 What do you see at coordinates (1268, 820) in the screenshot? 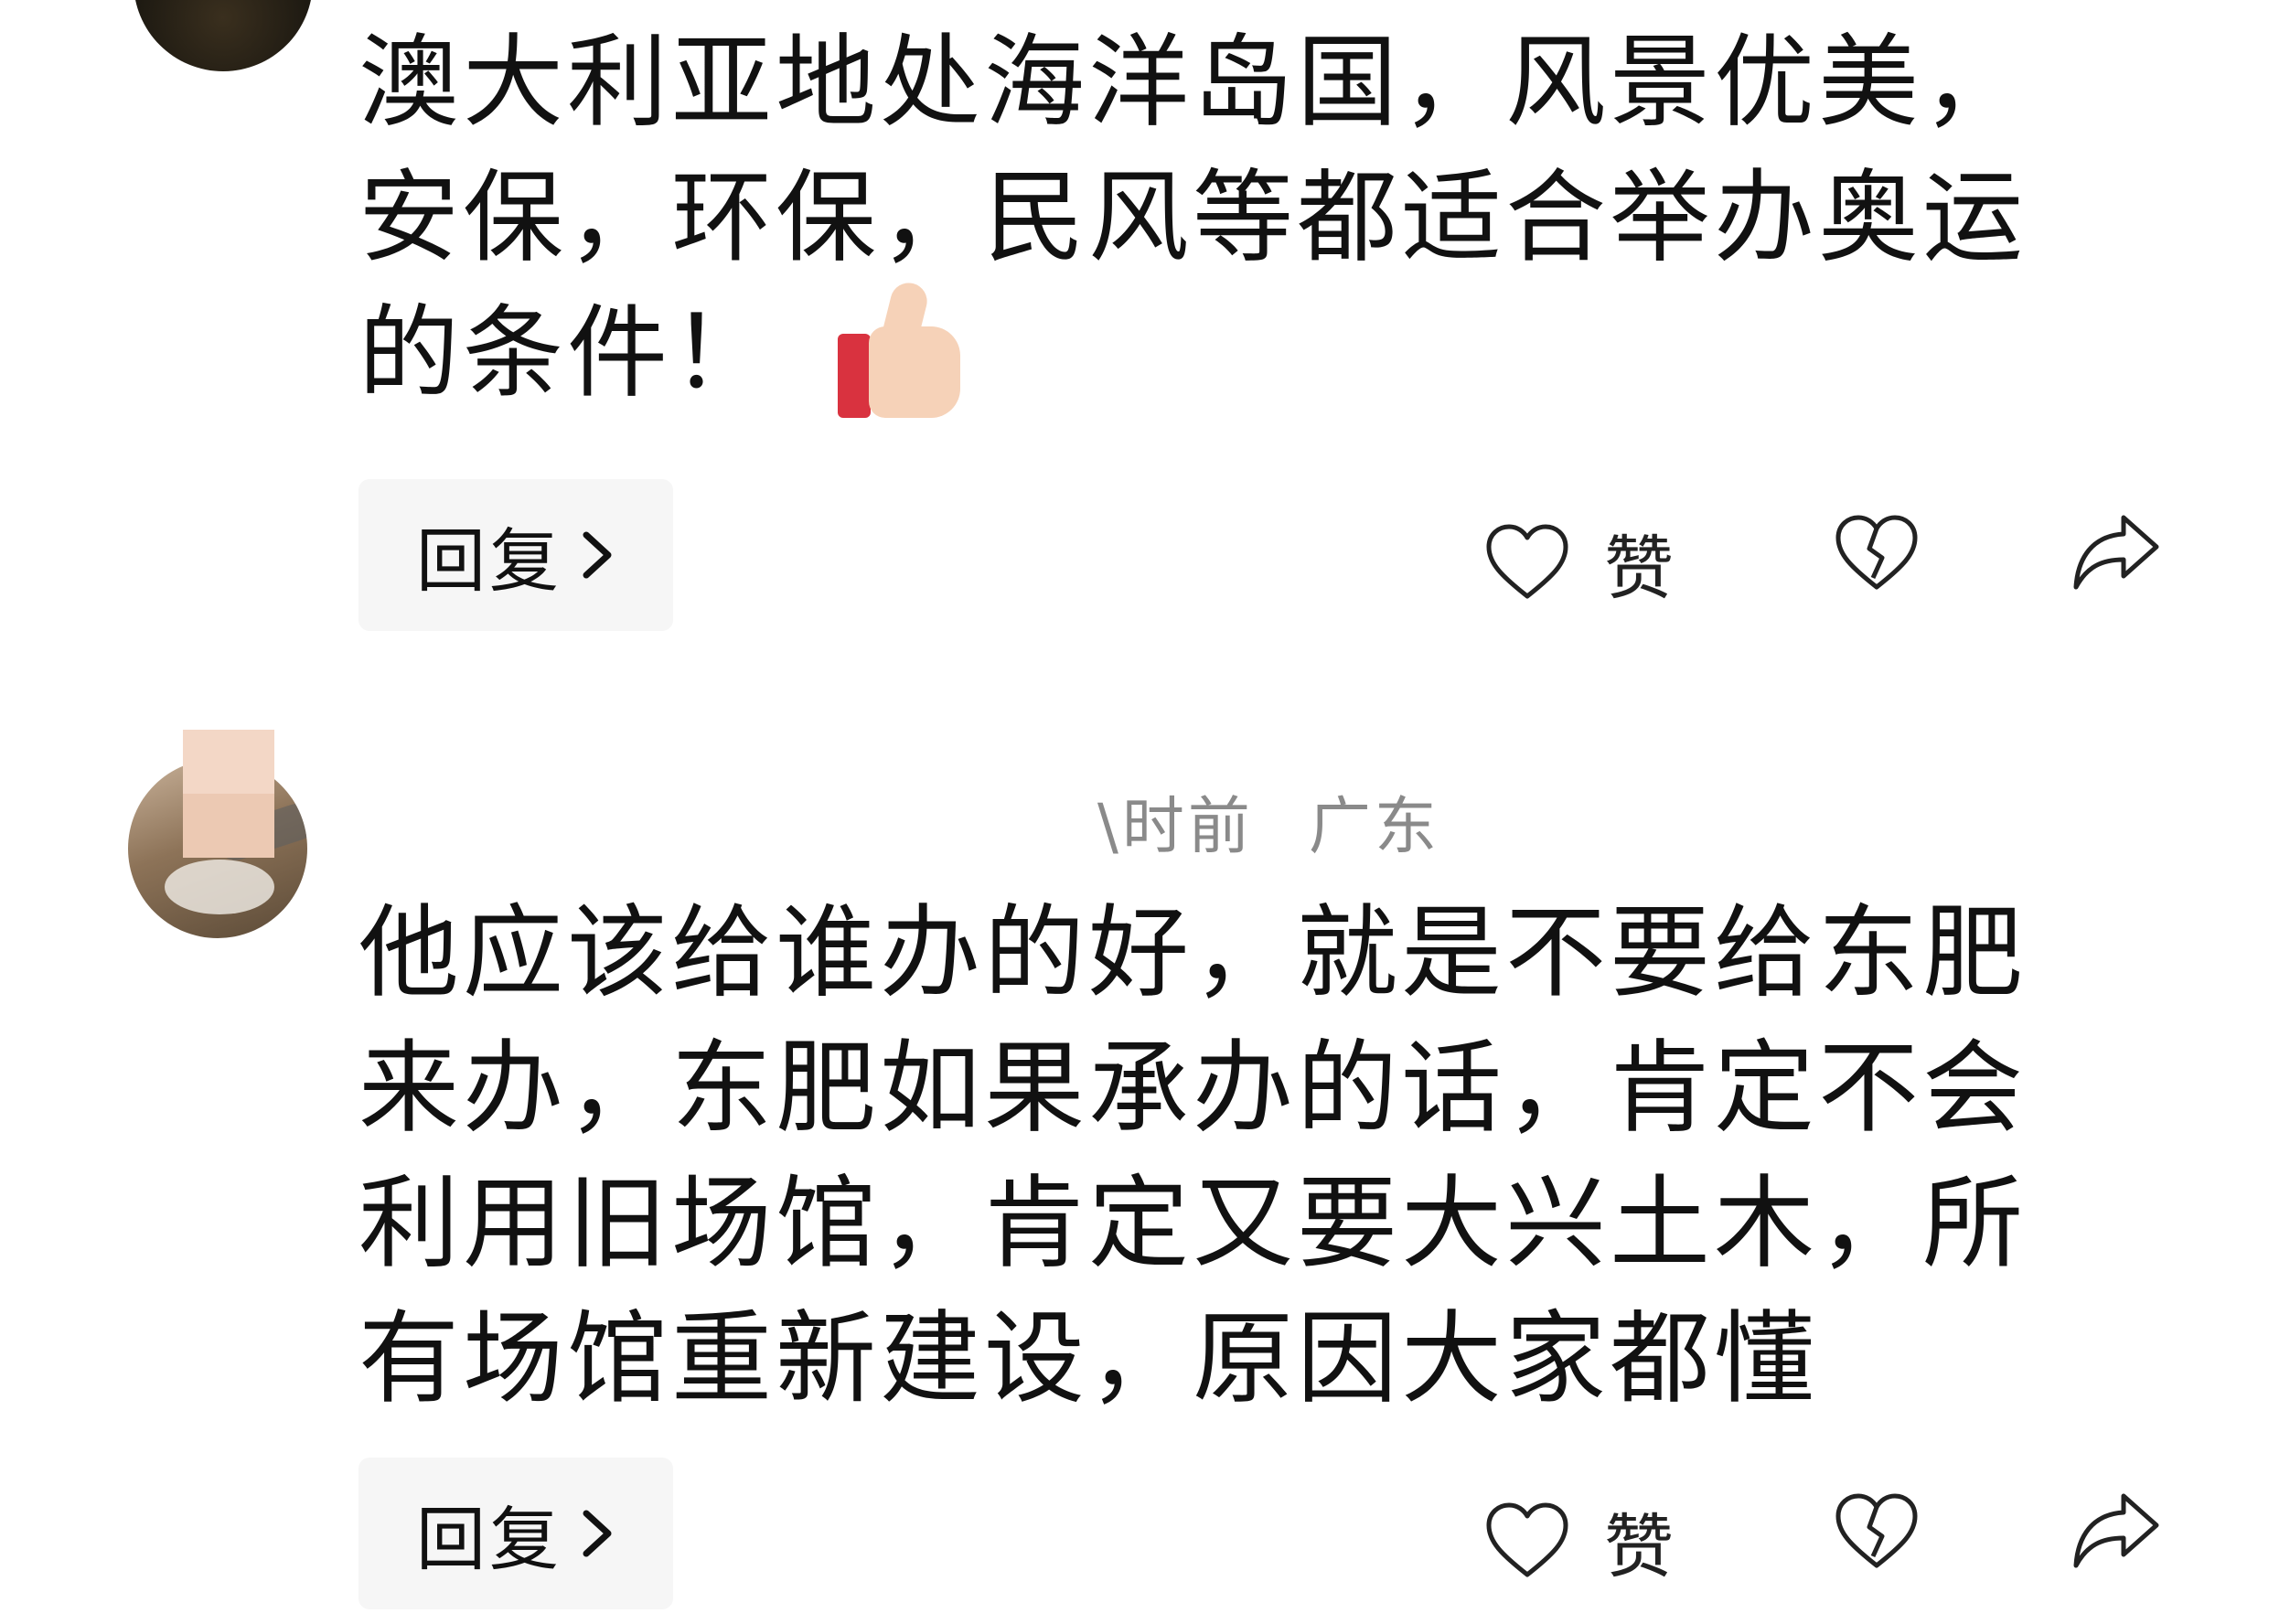
I see `comment-meta: \时前 广东` at bounding box center [1268, 820].